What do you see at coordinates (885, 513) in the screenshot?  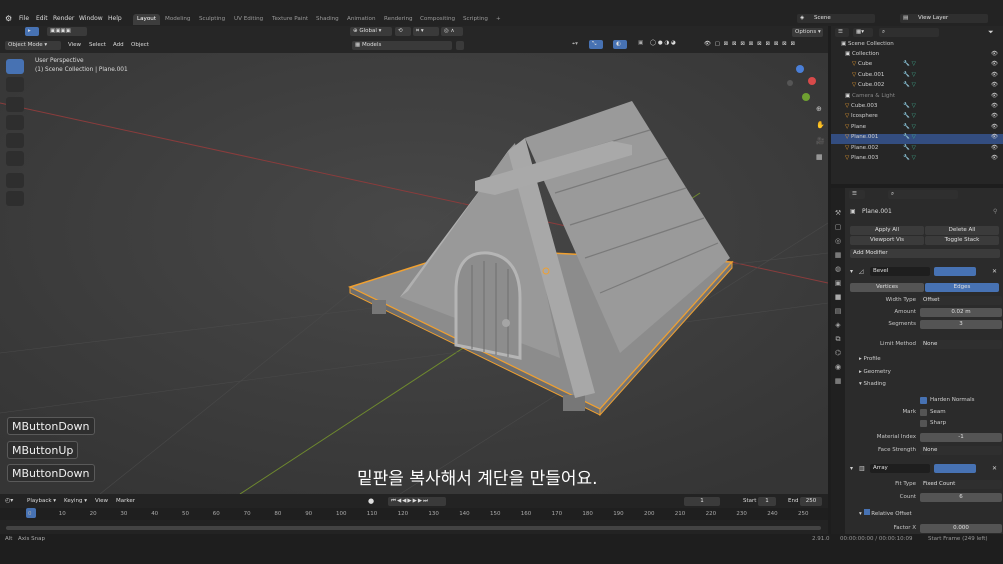 I see `relative-offset-panel: ▾ Relative Offset` at bounding box center [885, 513].